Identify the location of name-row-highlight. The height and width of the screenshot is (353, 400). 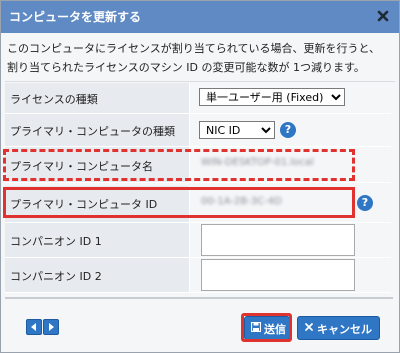
(179, 165).